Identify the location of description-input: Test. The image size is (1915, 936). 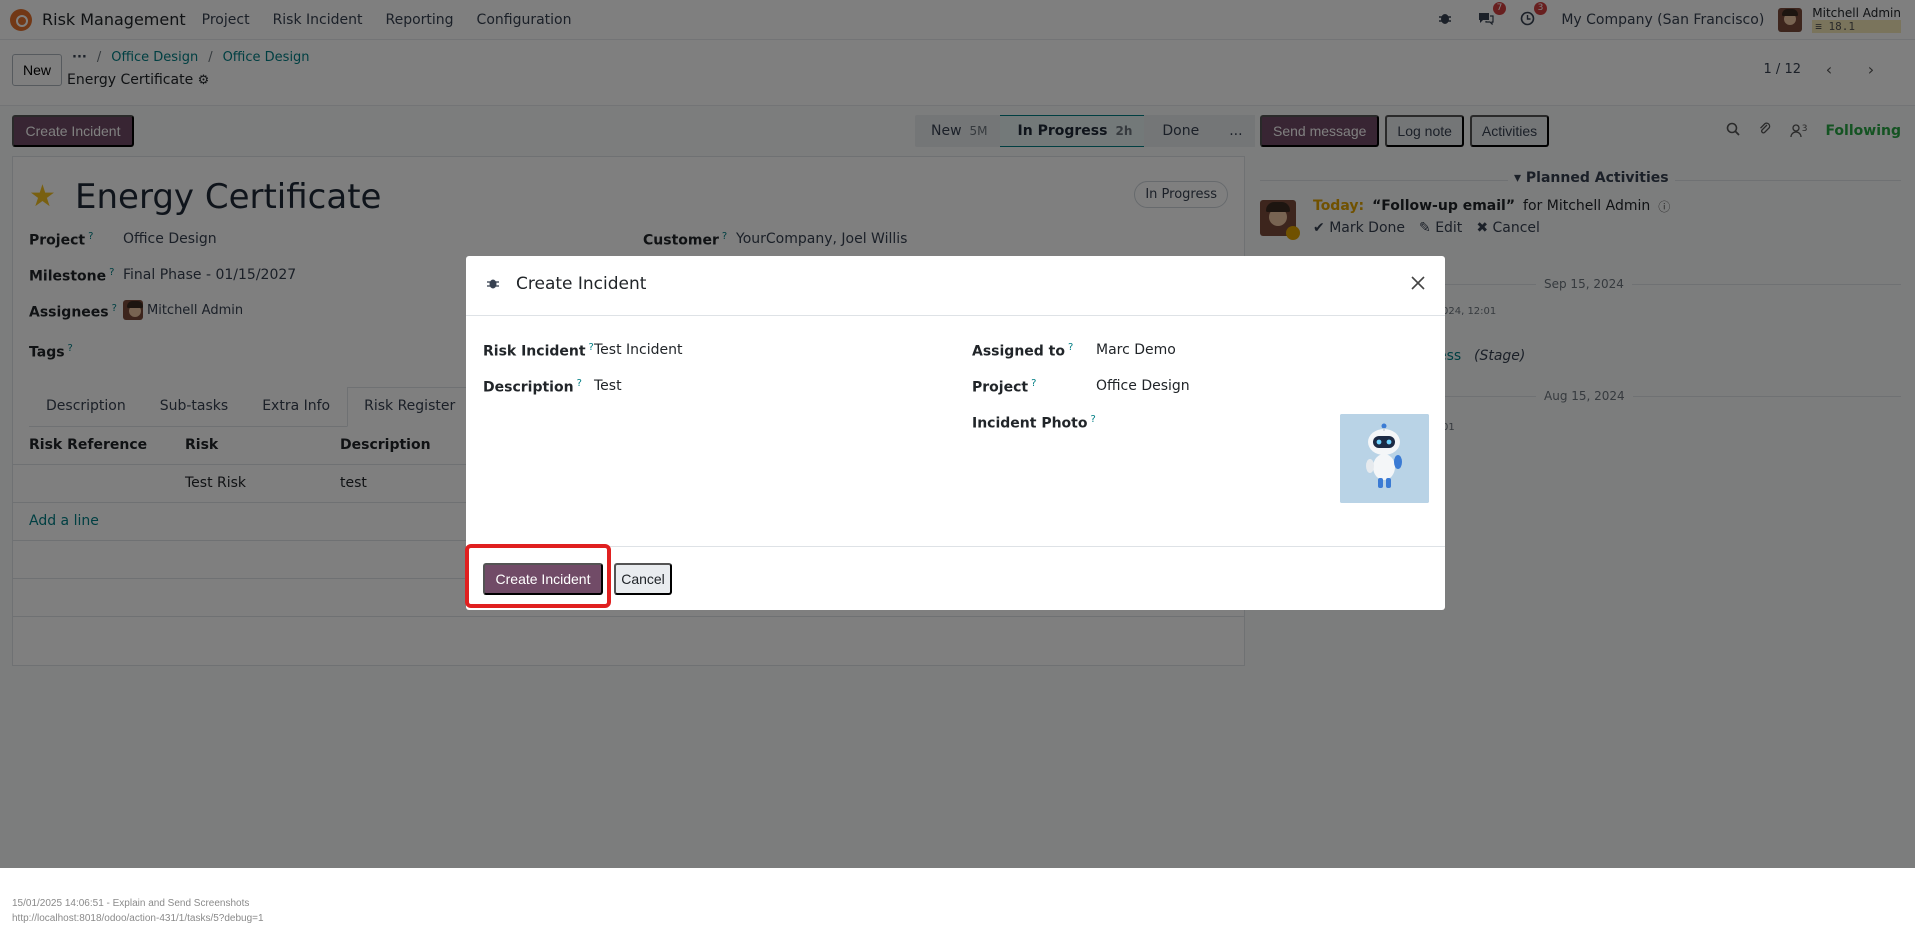
(608, 386).